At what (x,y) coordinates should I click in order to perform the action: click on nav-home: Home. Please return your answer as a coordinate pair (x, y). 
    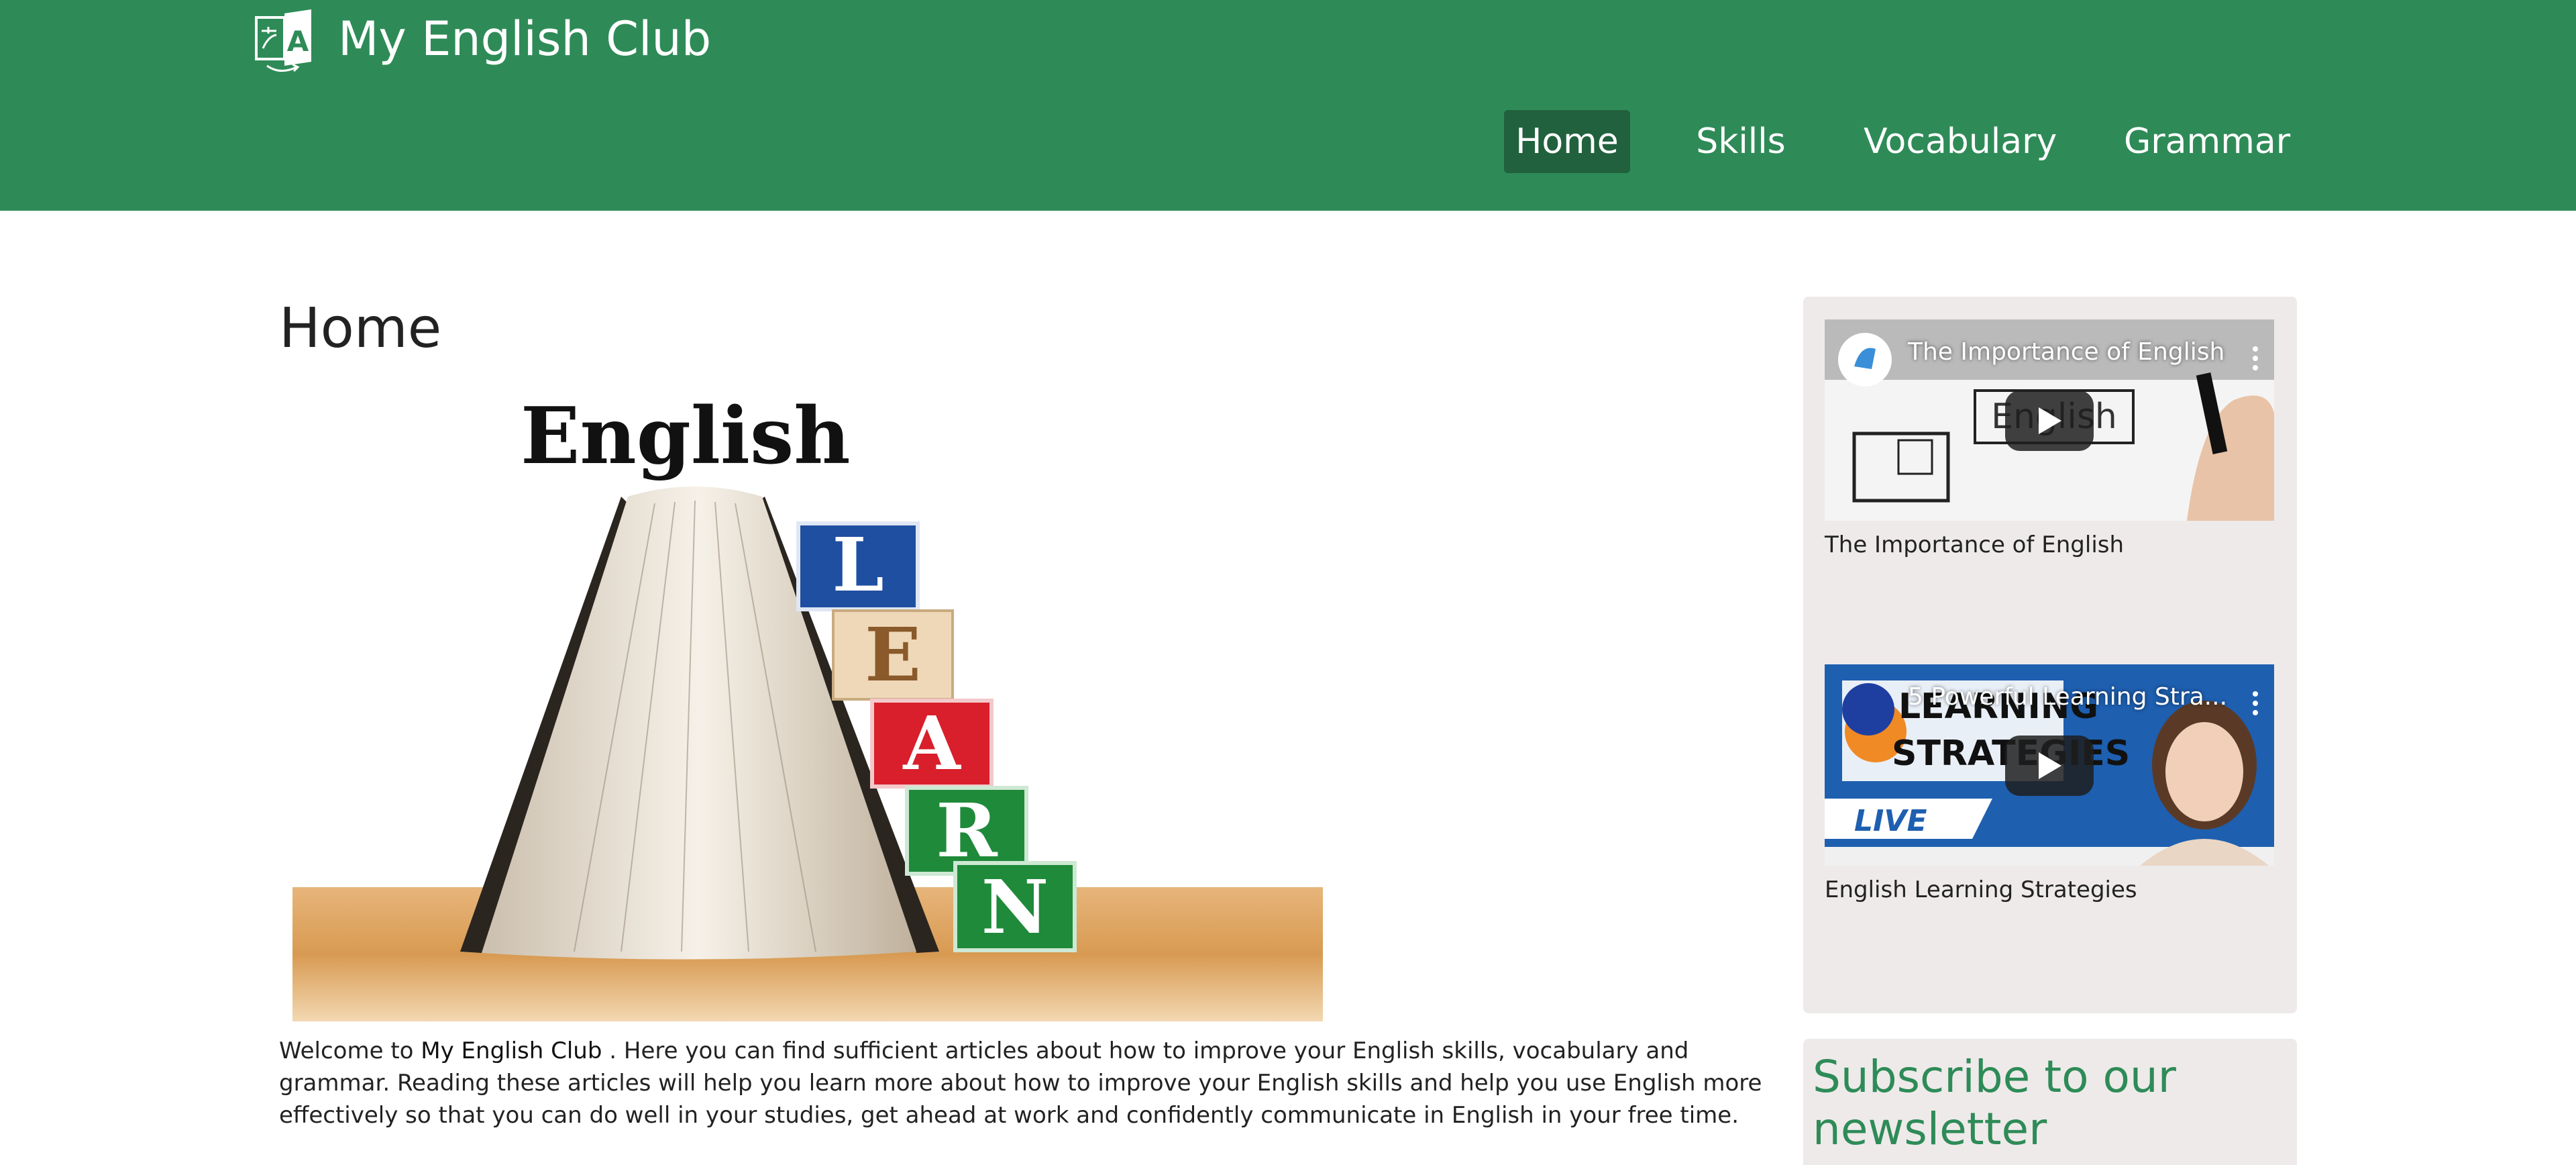
    Looking at the image, I should click on (1567, 141).